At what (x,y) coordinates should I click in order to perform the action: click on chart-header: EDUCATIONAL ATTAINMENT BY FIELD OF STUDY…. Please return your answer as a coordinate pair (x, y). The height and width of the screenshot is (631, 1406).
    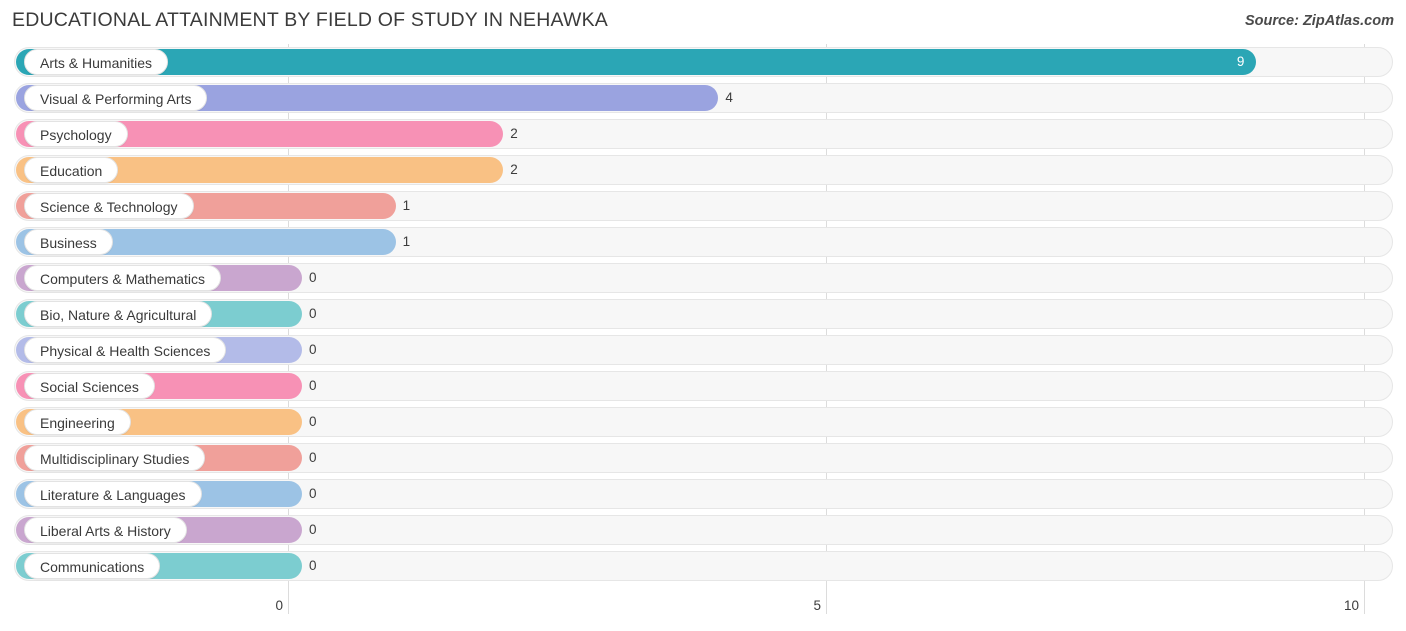
    Looking at the image, I should click on (703, 22).